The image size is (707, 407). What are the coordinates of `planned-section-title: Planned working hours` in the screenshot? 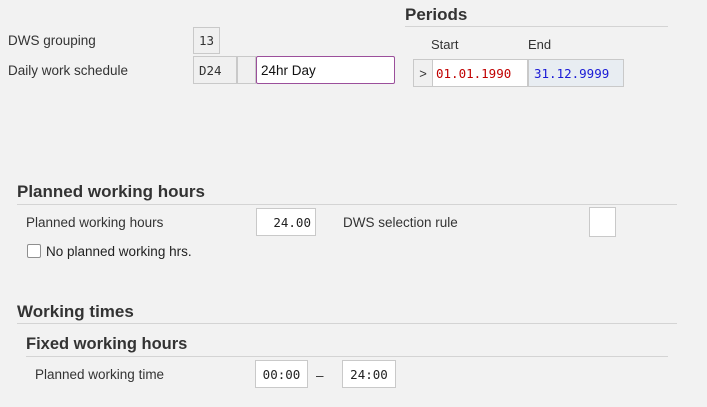 It's located at (111, 191).